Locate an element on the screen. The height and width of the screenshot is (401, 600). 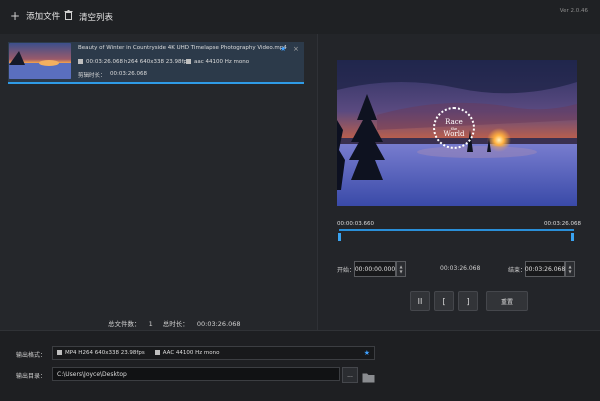
totals-bar: 总文件数： 1 总时长： 00:03:26.068 is located at coordinates (174, 323).